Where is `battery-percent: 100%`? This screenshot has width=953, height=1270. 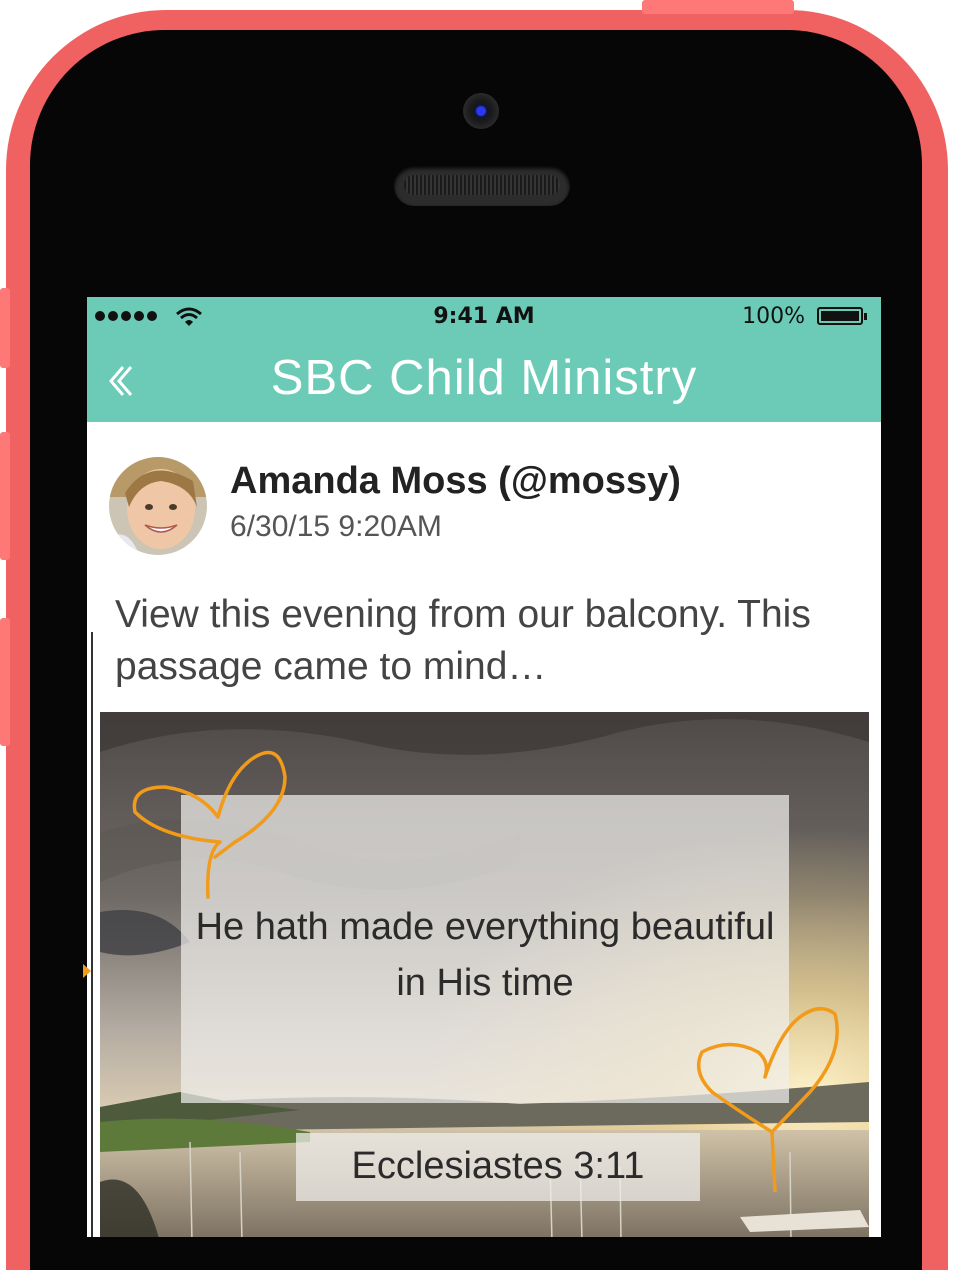 battery-percent: 100% is located at coordinates (773, 316).